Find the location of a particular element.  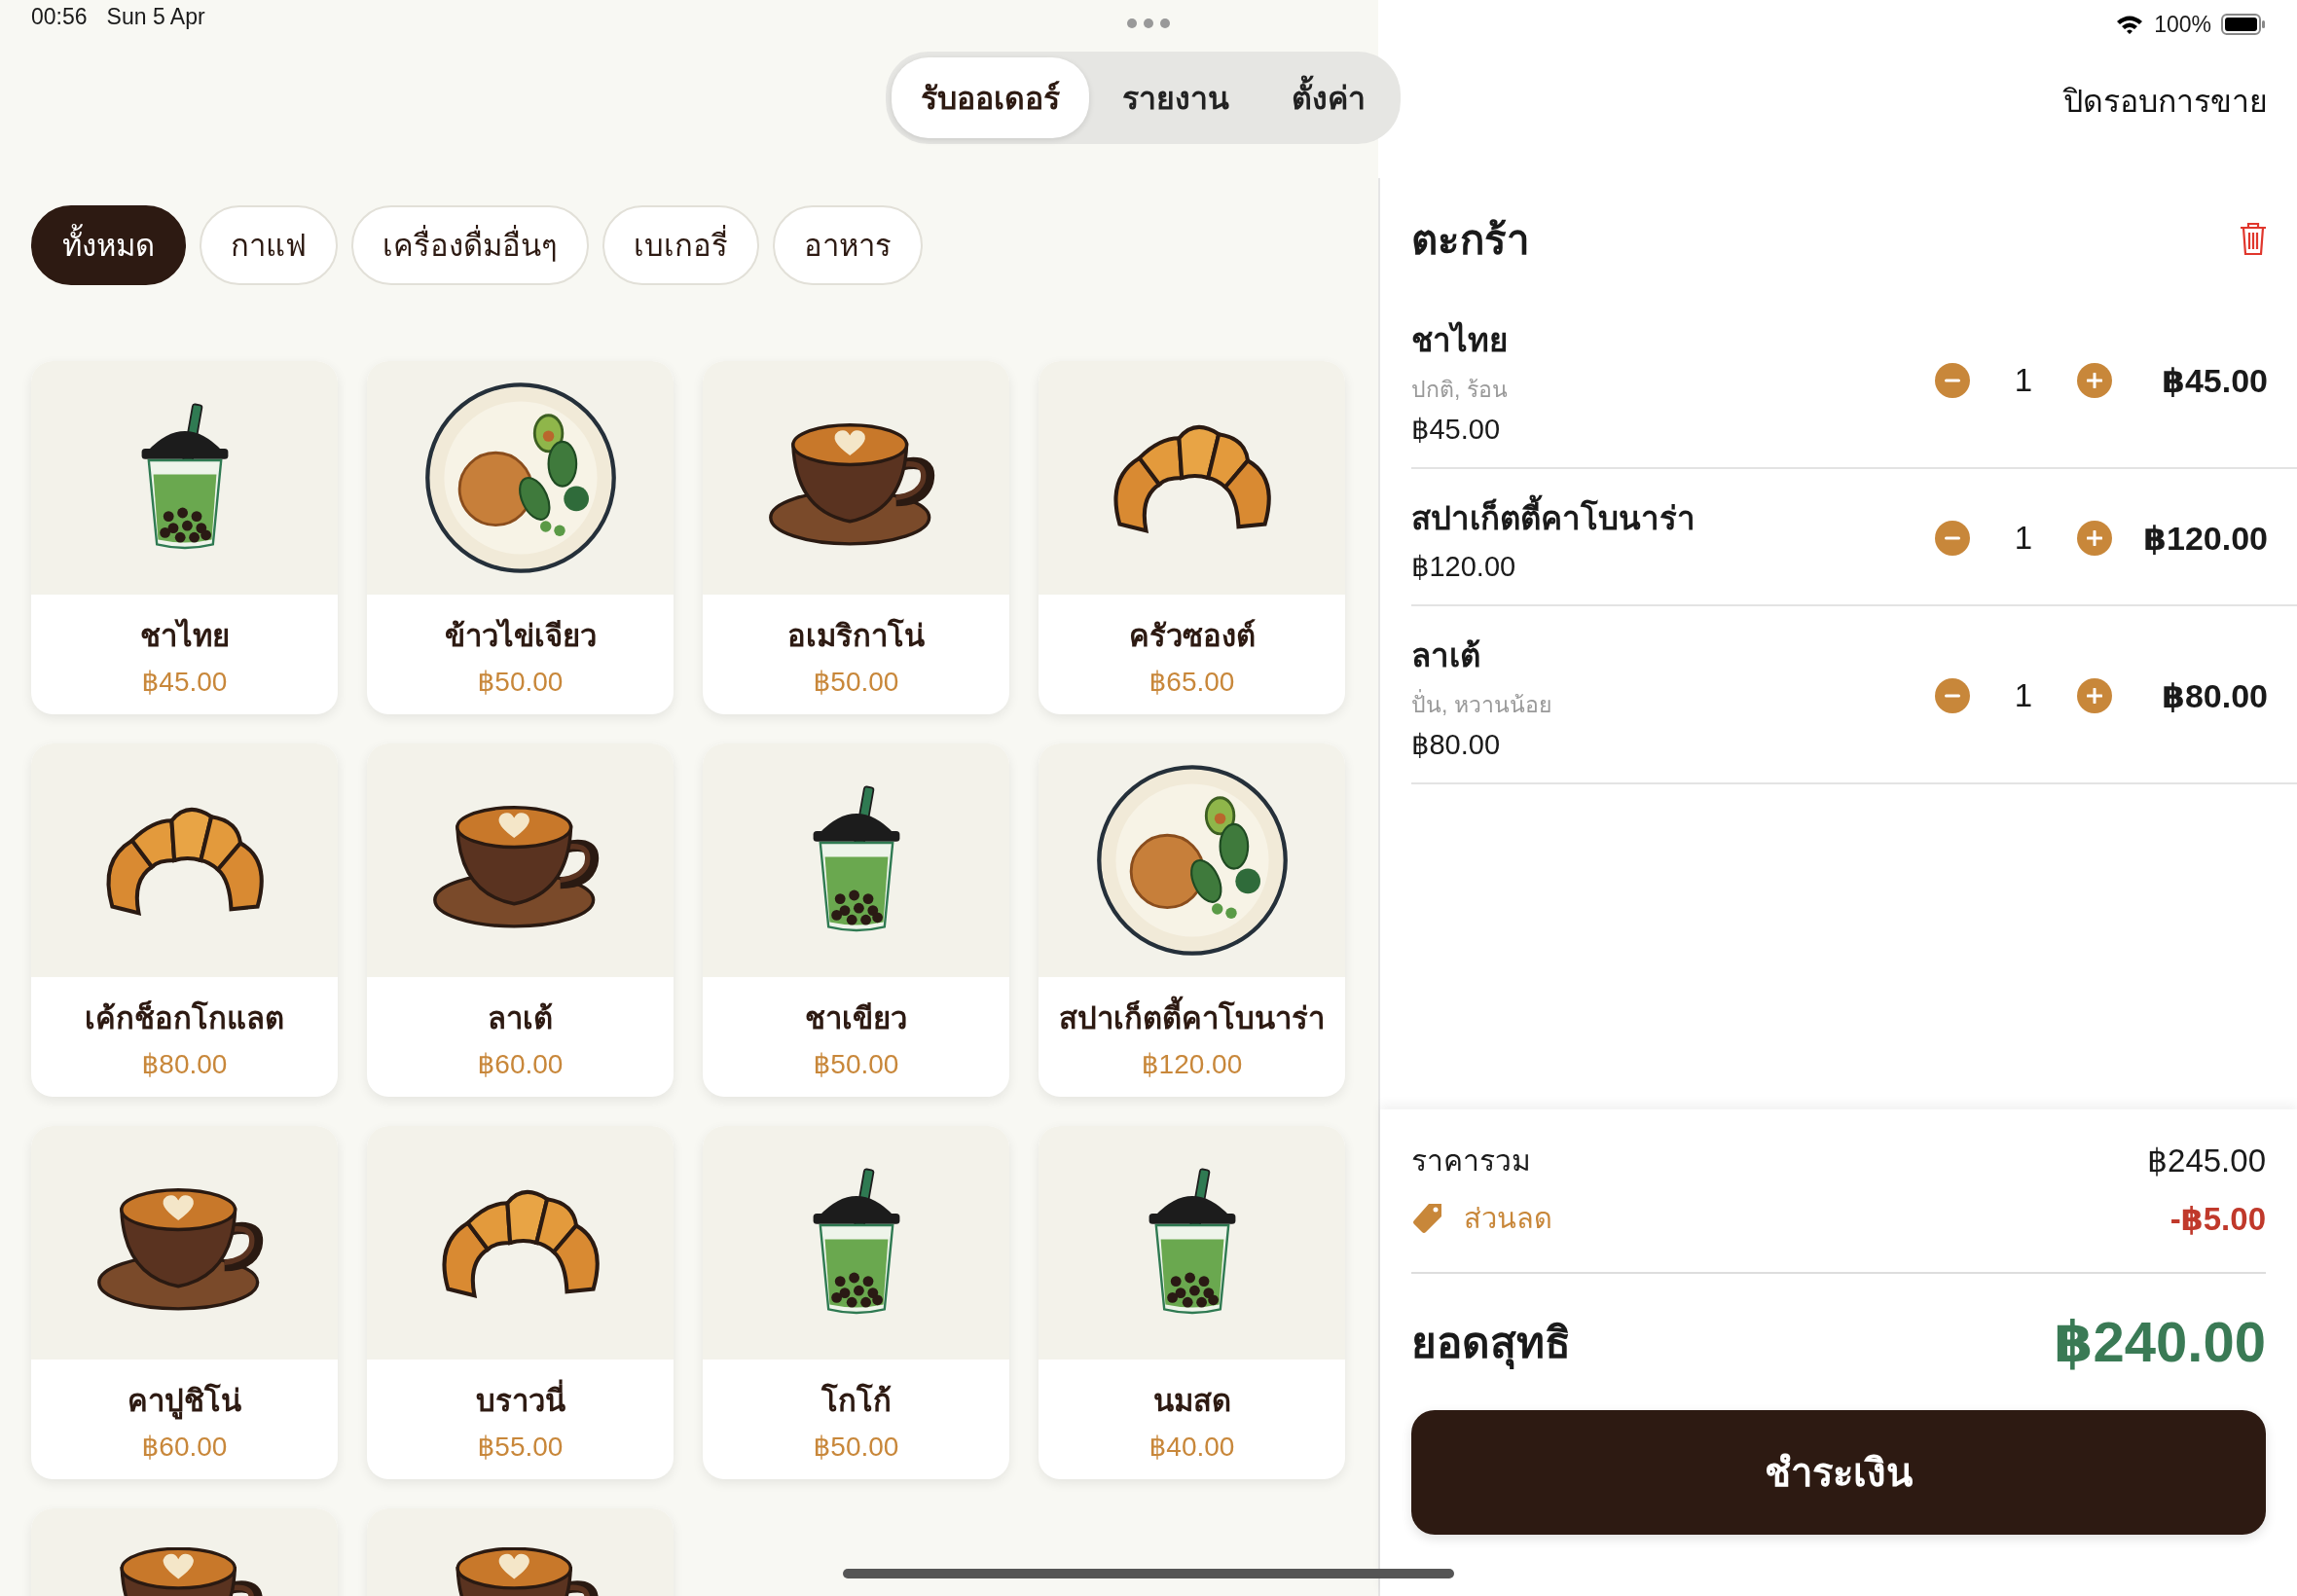

cart-item-name: สปาเก็ตตี้คาโบนาร่า is located at coordinates (1673, 518).